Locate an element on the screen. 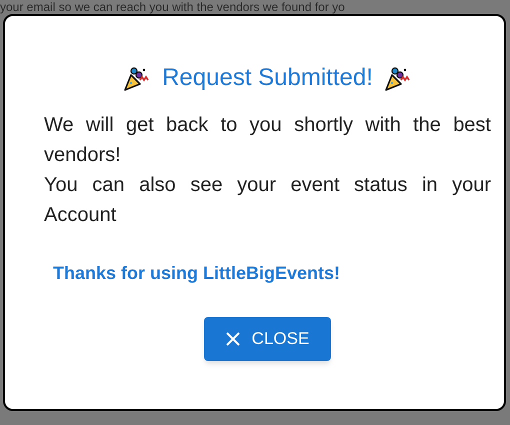  background-text: your email so we can reach you with the vendors we found for yo is located at coordinates (172, 7).